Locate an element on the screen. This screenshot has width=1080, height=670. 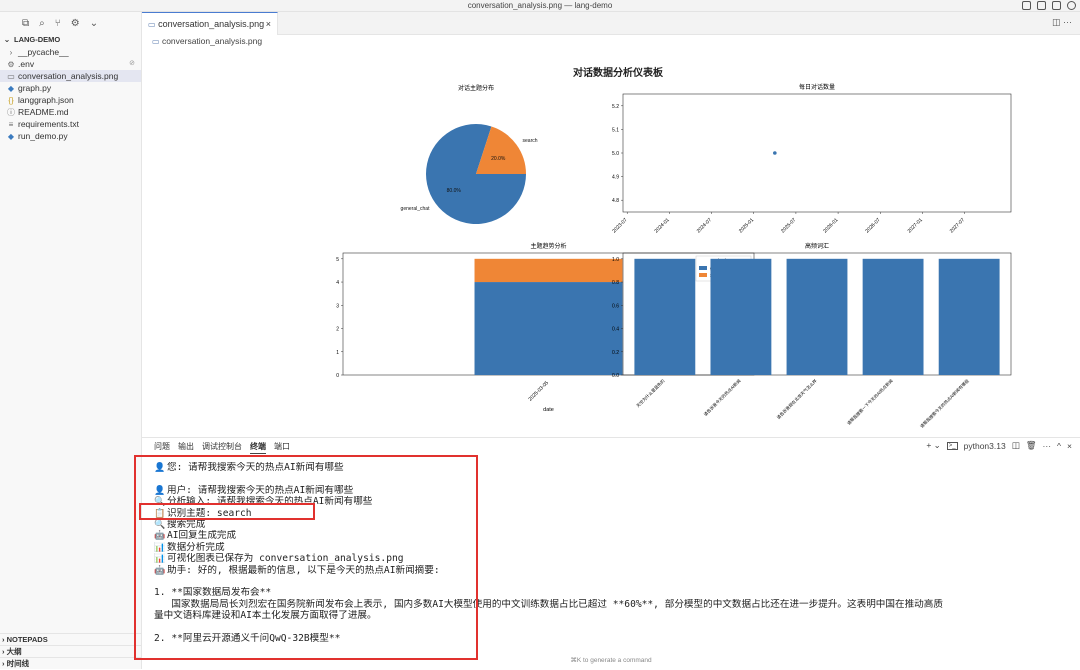
x-tick-label: 2025-03-05 is located at coordinates (539, 391).